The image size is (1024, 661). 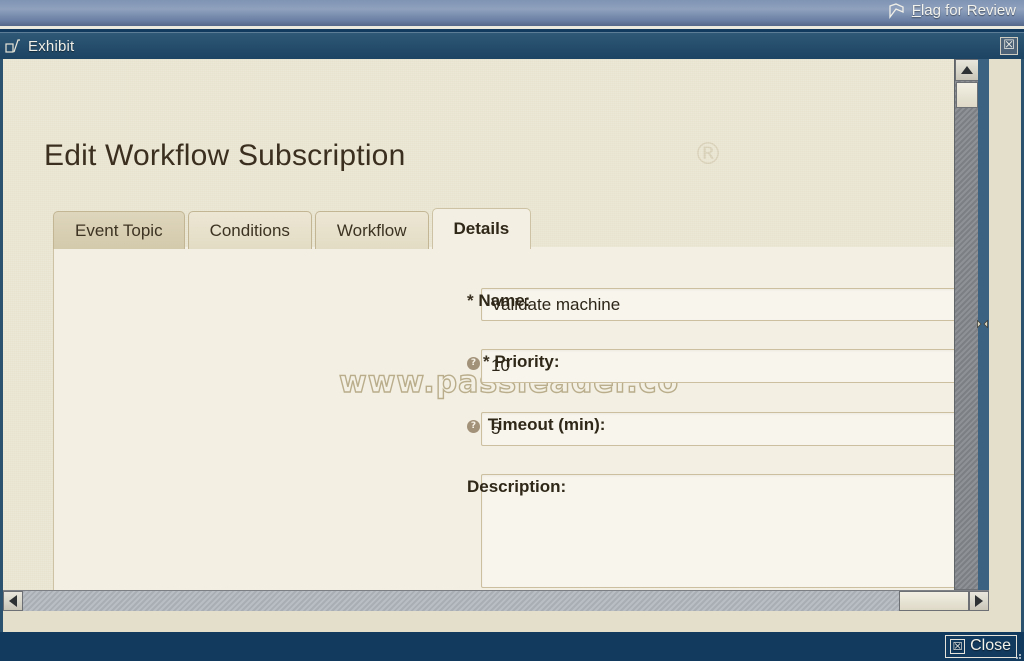 I want to click on tab-details-label: Details, so click(x=481, y=228).